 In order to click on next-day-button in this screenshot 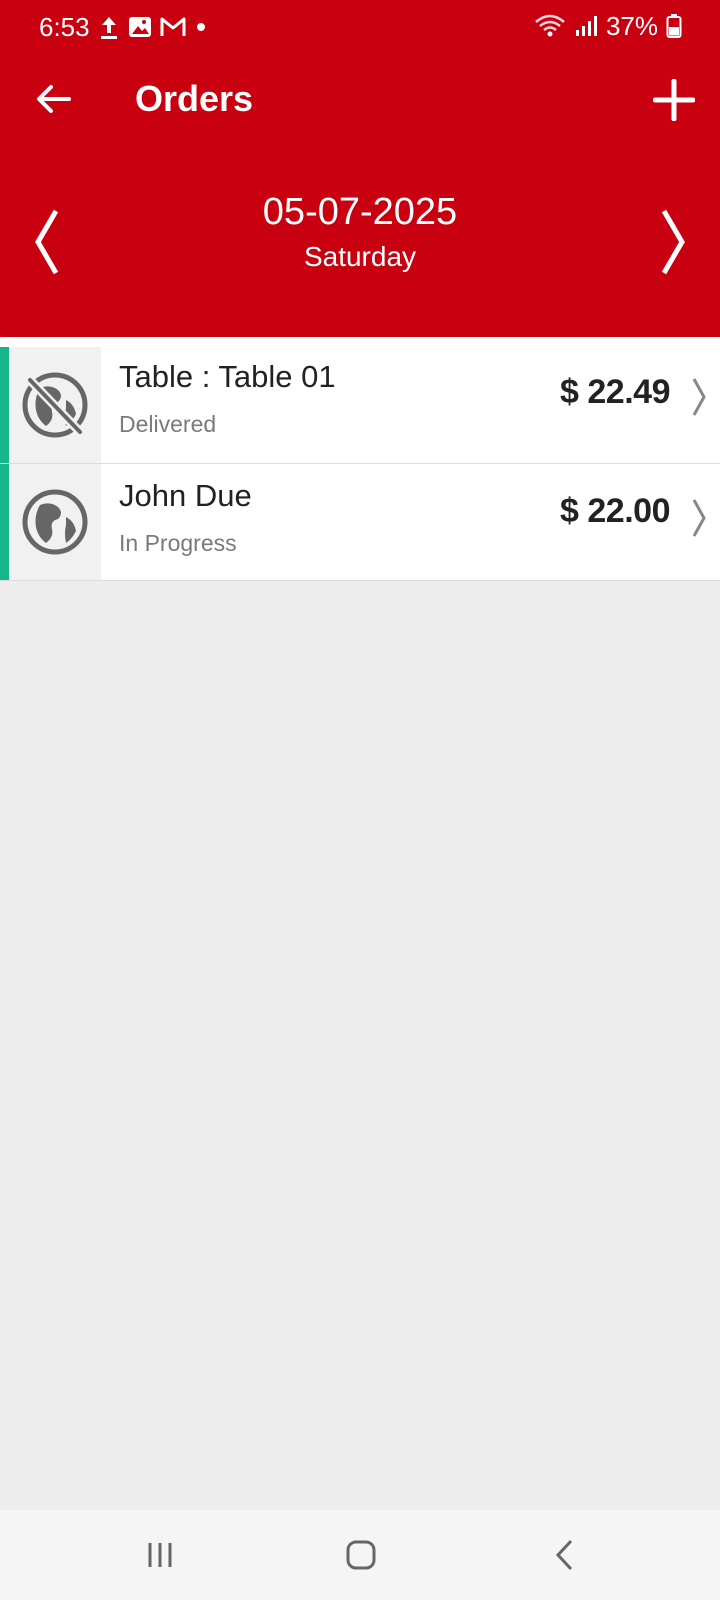, I will do `click(674, 242)`.